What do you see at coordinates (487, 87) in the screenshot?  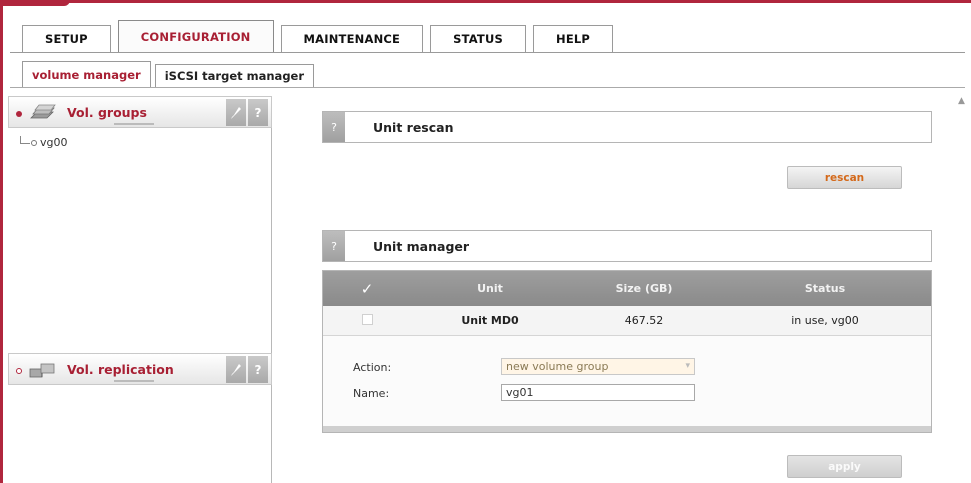 I see `sub-tabs-divider` at bounding box center [487, 87].